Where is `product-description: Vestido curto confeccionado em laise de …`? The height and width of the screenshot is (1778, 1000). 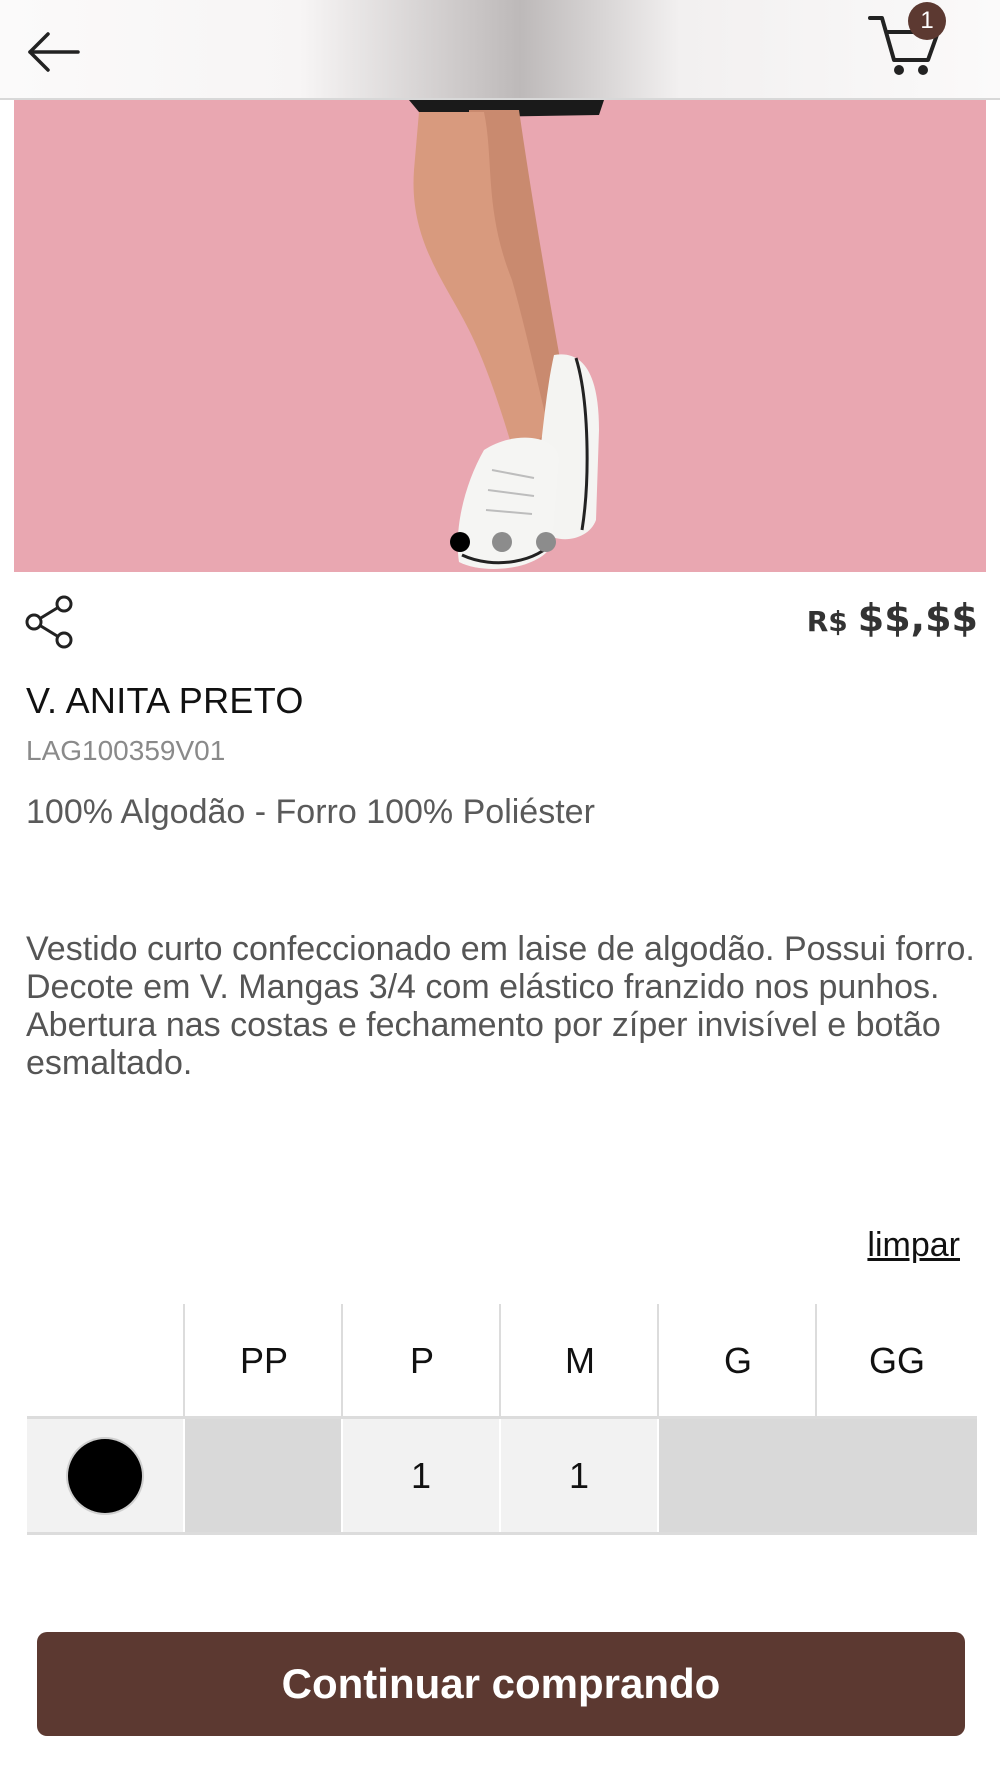 product-description: Vestido curto confeccionado em laise de … is located at coordinates (500, 1006).